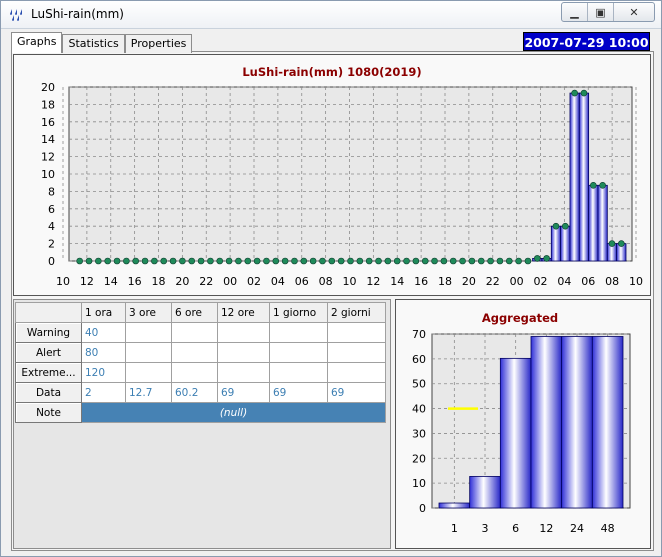  Describe the element at coordinates (48, 104) in the screenshot. I see `y-tick-label: 18` at that location.